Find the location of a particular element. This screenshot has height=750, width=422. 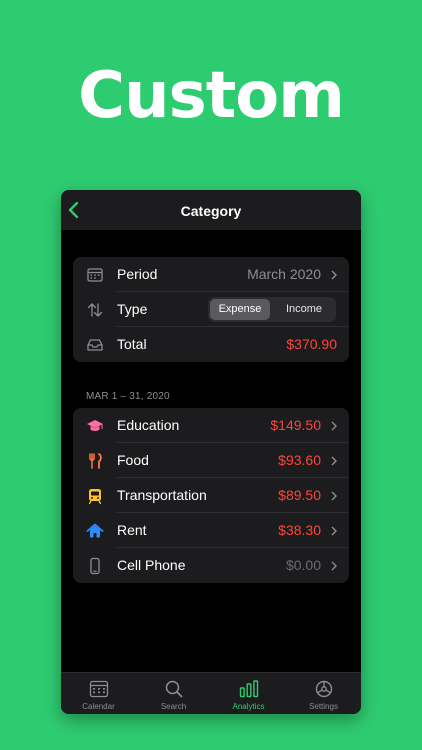

tab-label: Analytics is located at coordinates (248, 706).